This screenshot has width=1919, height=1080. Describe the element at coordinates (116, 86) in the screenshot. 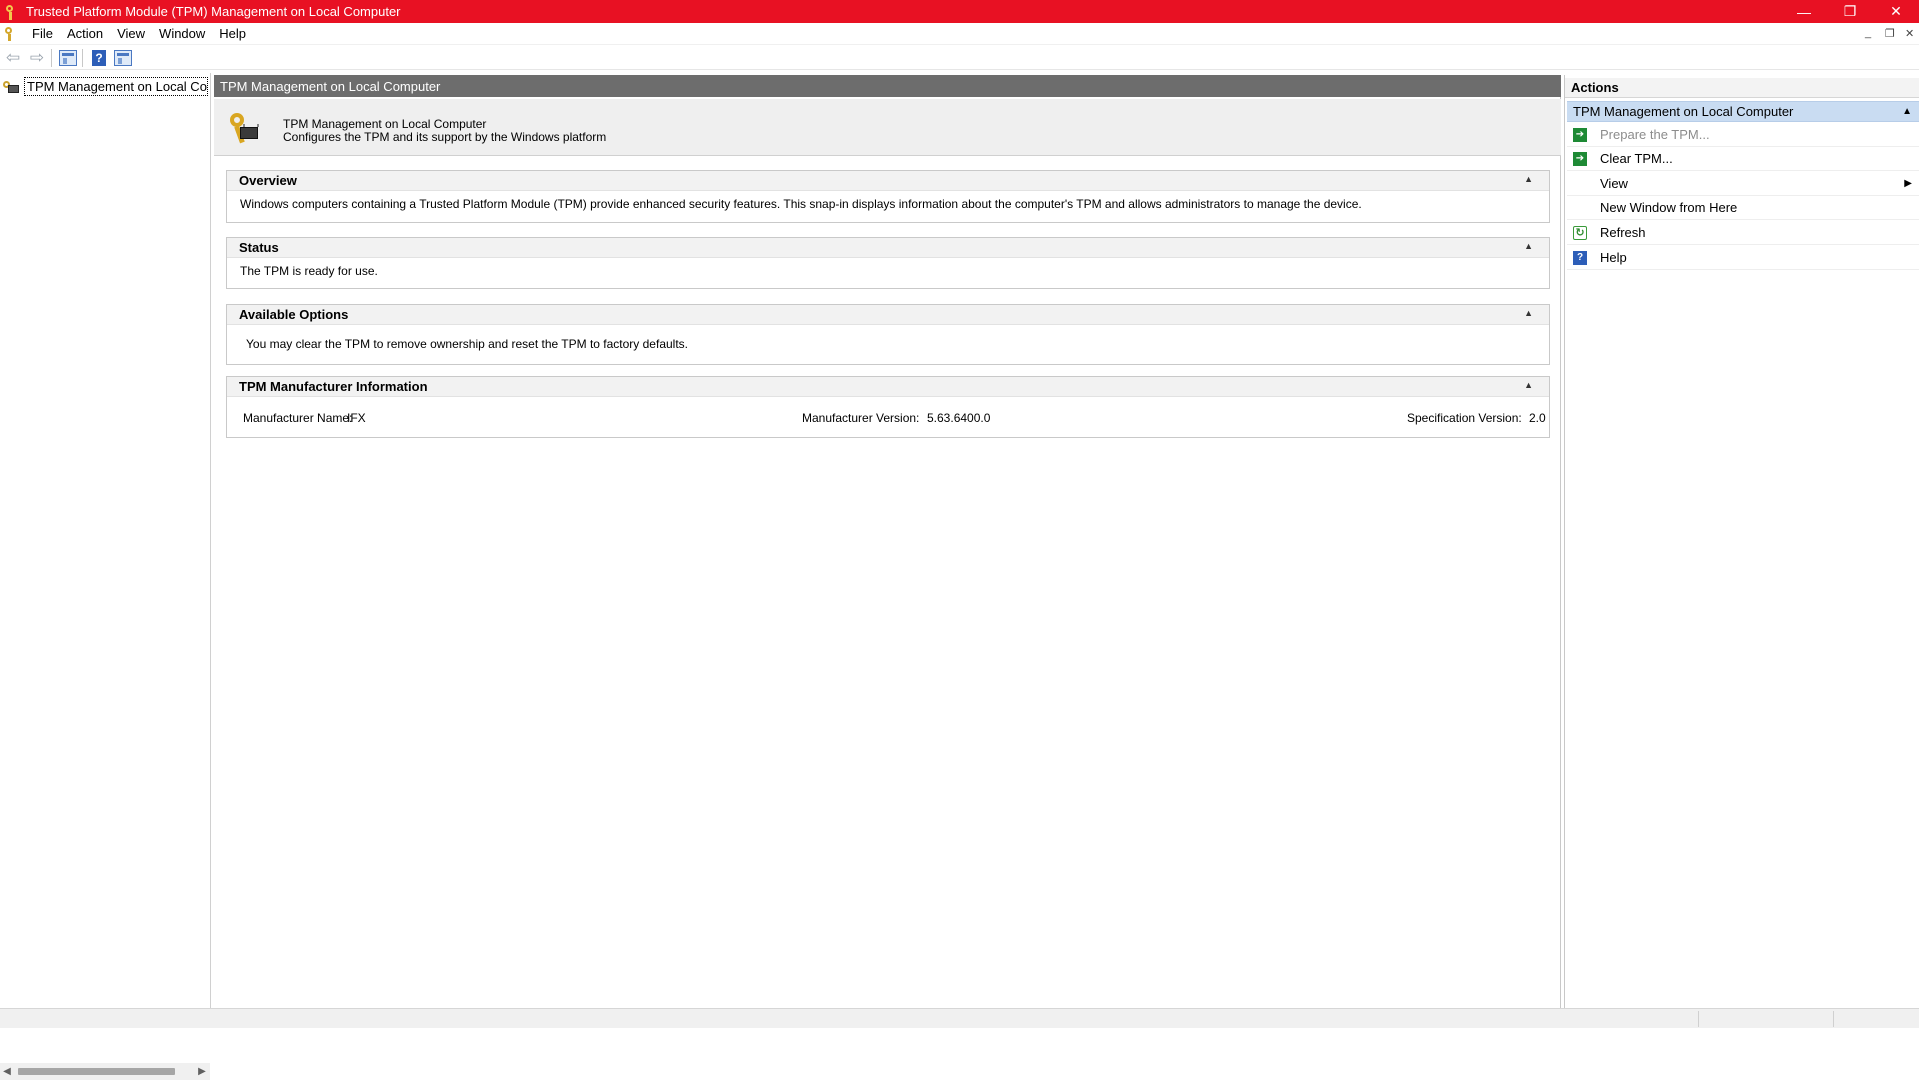

I see `tree-node-label: TPM Management on Local Comp` at that location.